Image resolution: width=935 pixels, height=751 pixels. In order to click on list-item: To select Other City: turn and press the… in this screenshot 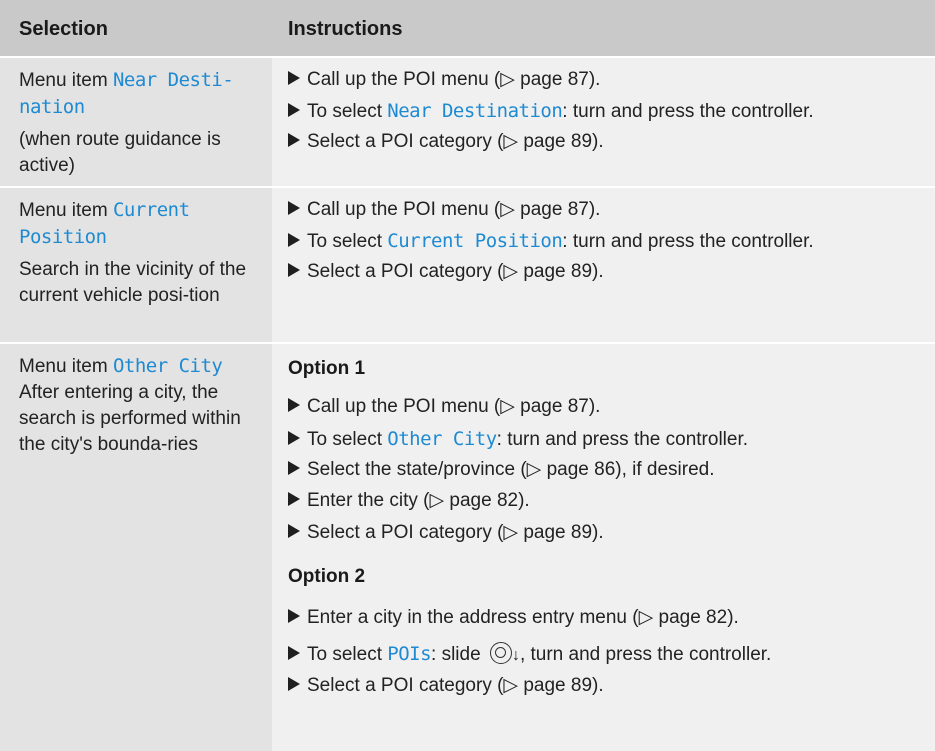, I will do `click(518, 439)`.